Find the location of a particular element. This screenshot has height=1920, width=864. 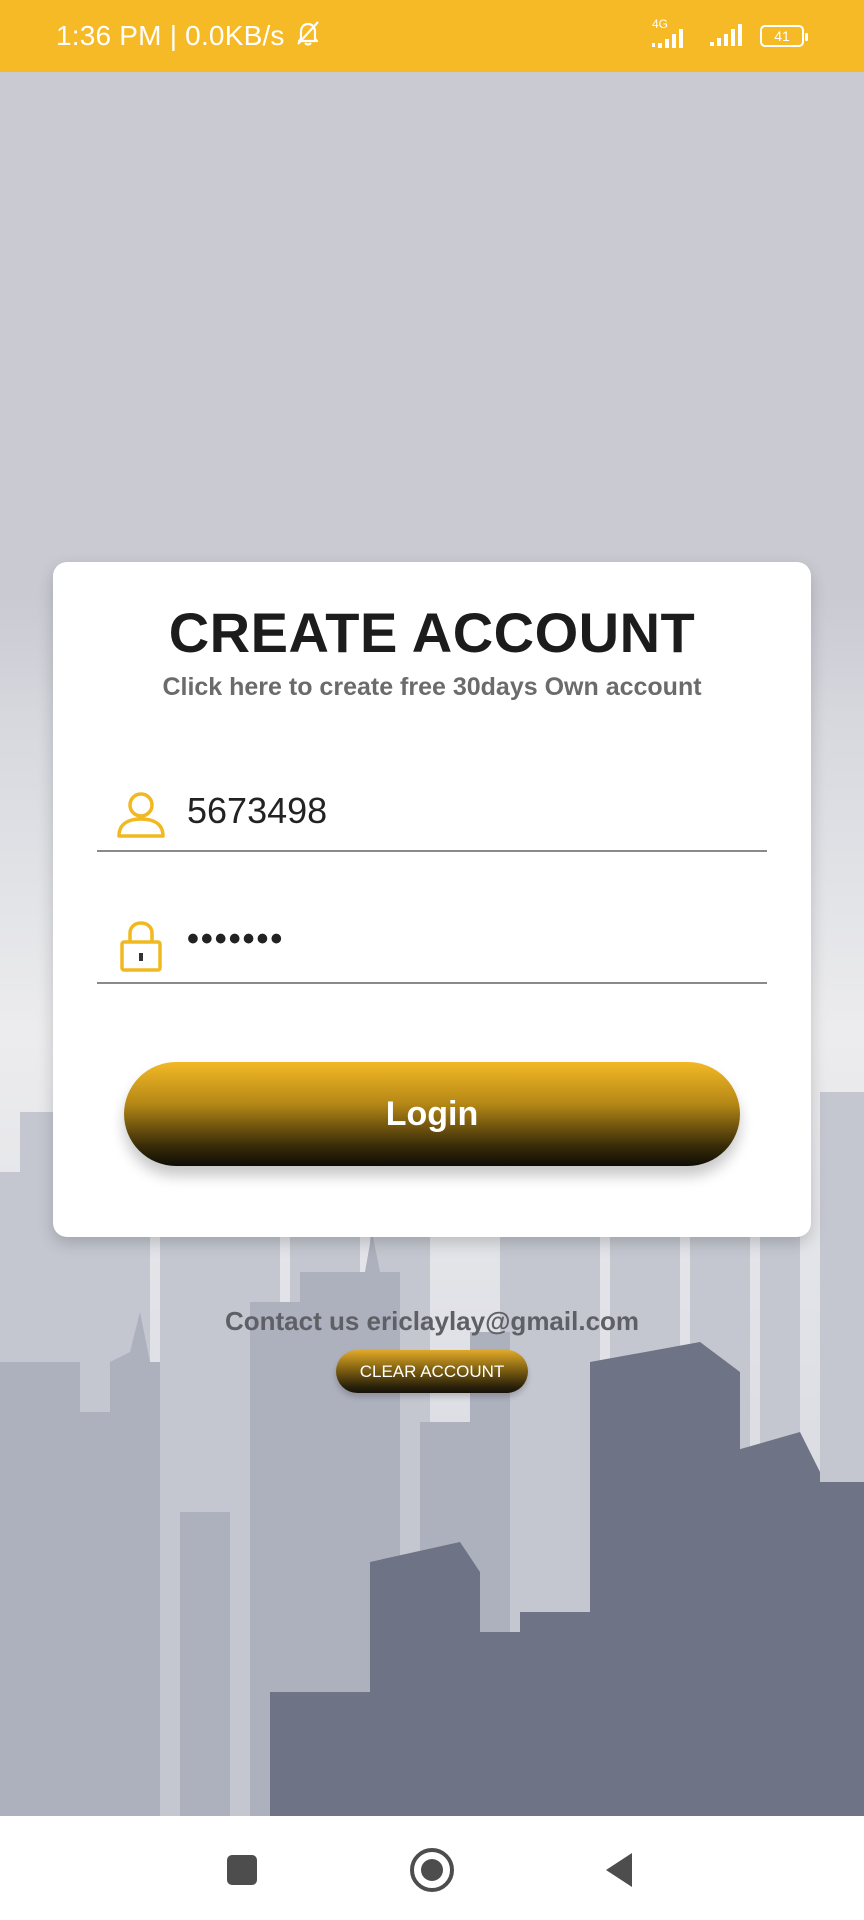

username-input is located at coordinates (467, 811).